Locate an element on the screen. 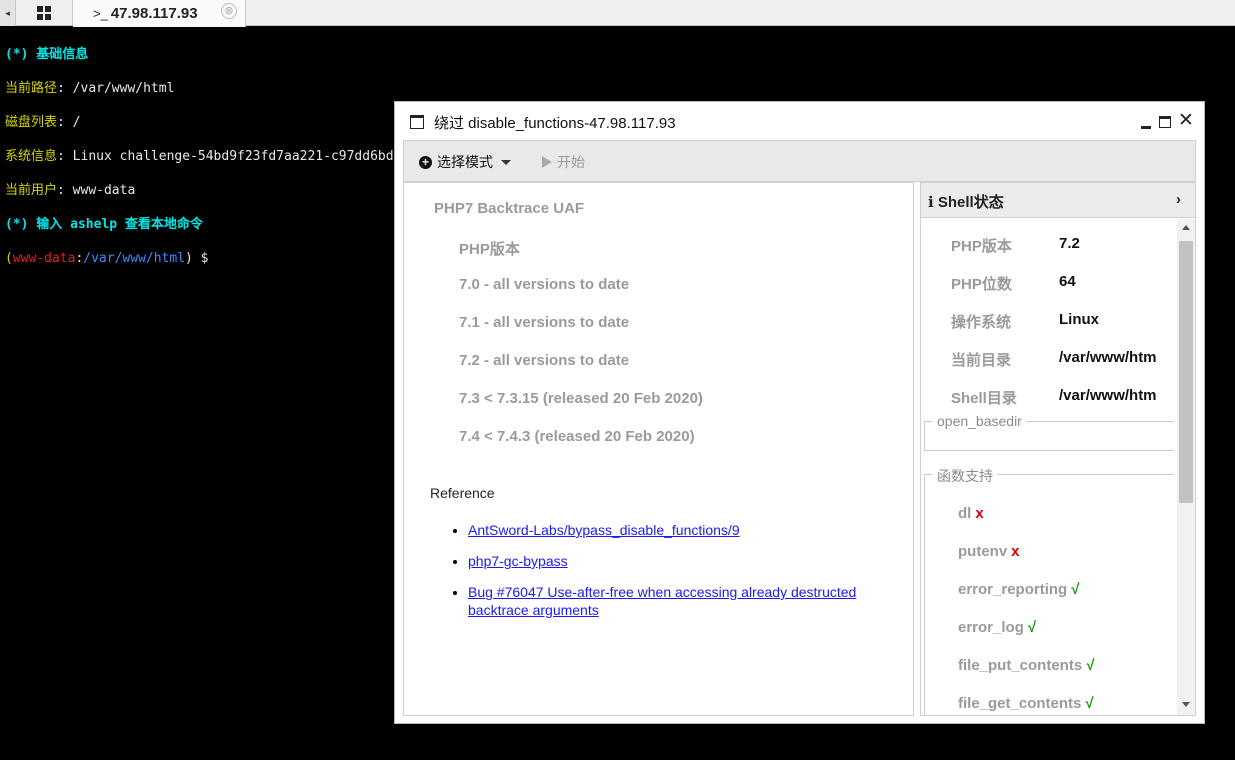  reference-link: AntSword-Labs/bypass_disable_functions/9 is located at coordinates (604, 530).